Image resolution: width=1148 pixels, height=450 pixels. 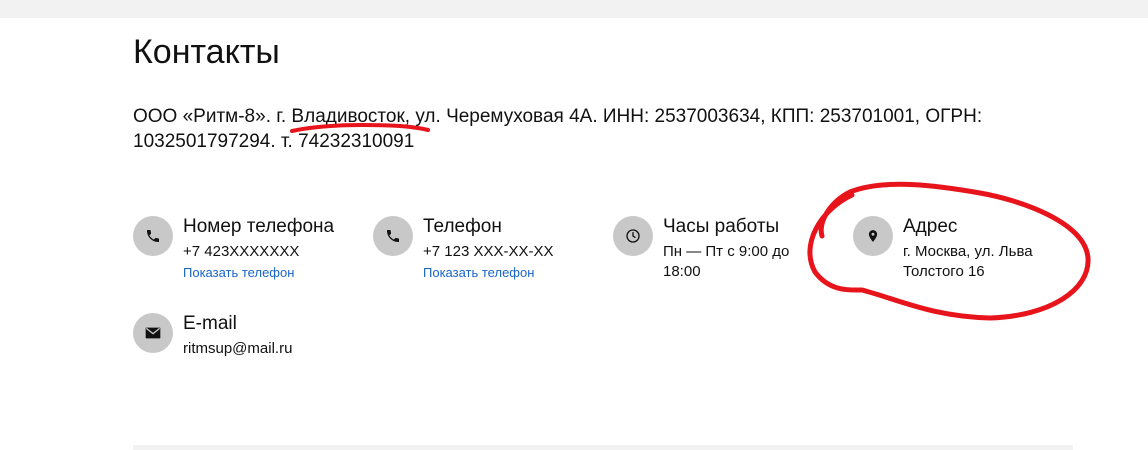 I want to click on contact-address-body: Адрес г. Москва, ул. Льва Толстого 16, so click(x=978, y=249).